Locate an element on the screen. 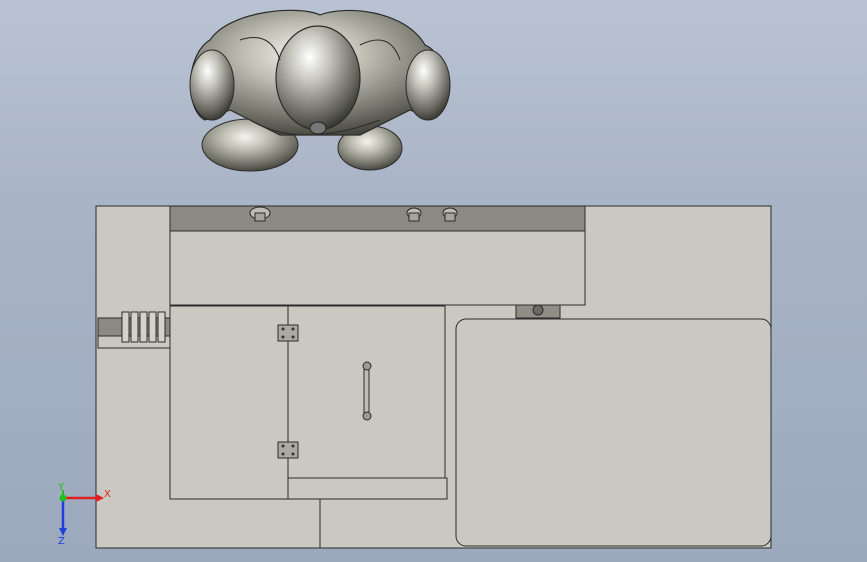 The width and height of the screenshot is (867, 562). terminal-blocks is located at coordinates (143, 327).